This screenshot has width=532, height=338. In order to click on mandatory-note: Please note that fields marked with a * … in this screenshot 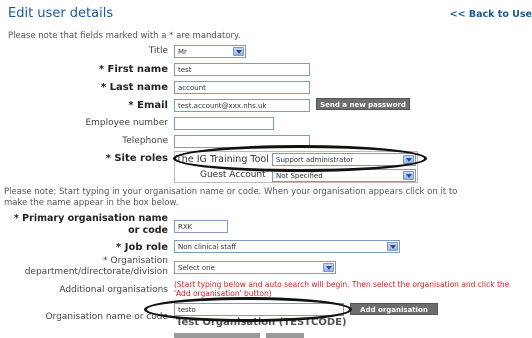, I will do `click(124, 36)`.